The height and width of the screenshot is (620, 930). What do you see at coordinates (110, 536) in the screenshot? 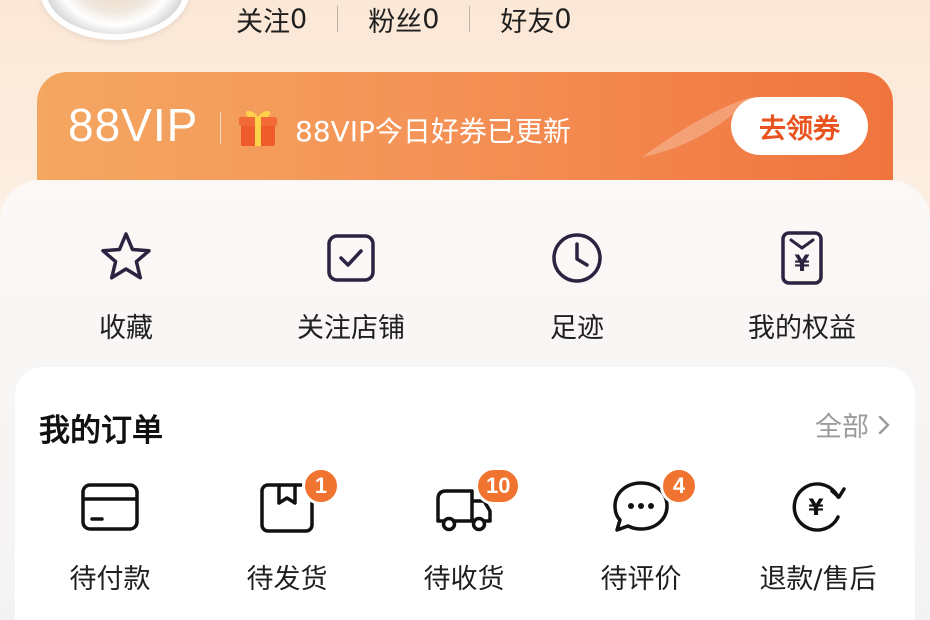
I see `order-pending-payment: 待付款` at bounding box center [110, 536].